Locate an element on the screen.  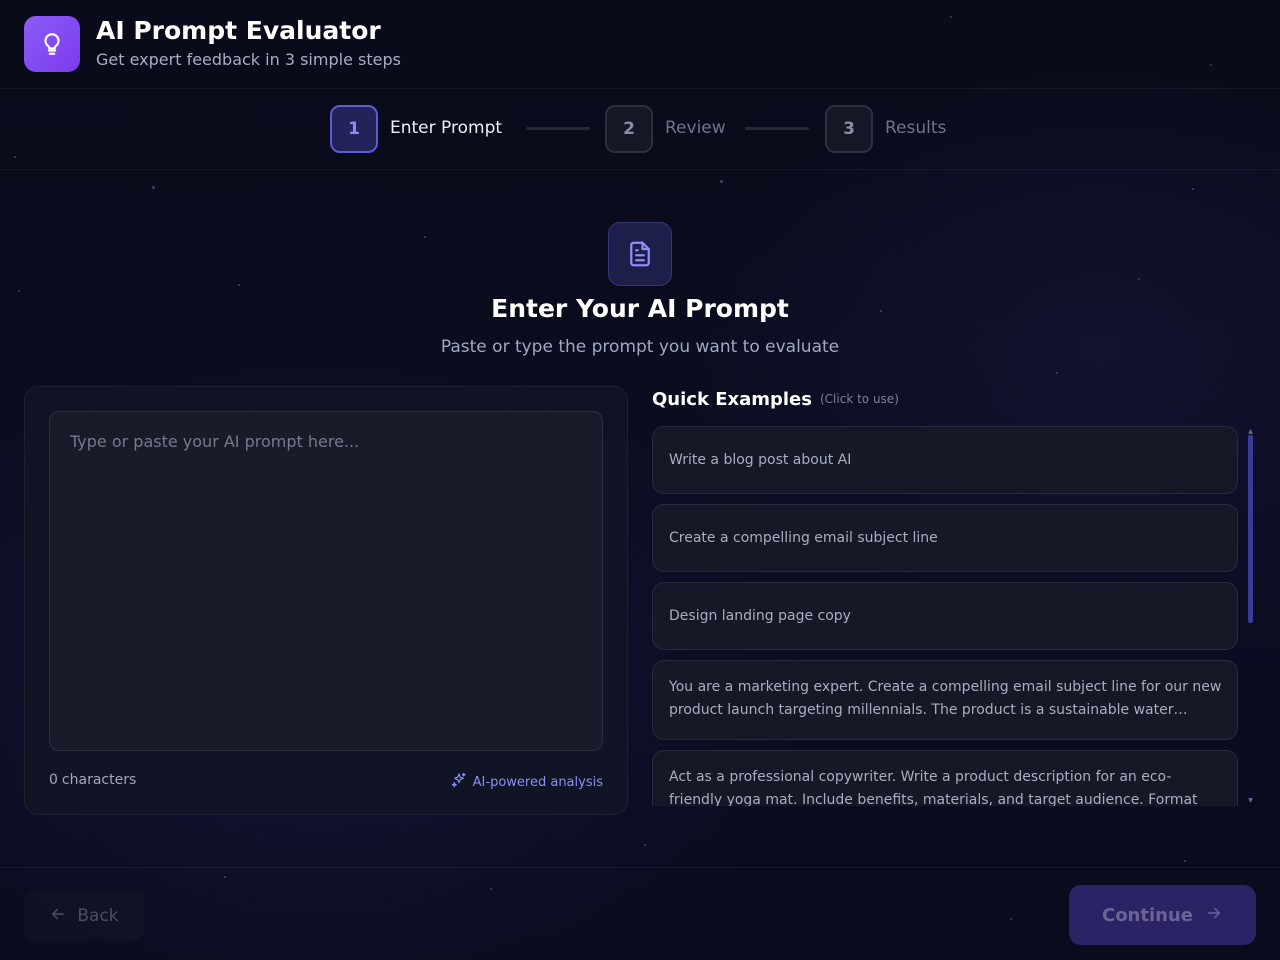
footer: Back Continue is located at coordinates (640, 913).